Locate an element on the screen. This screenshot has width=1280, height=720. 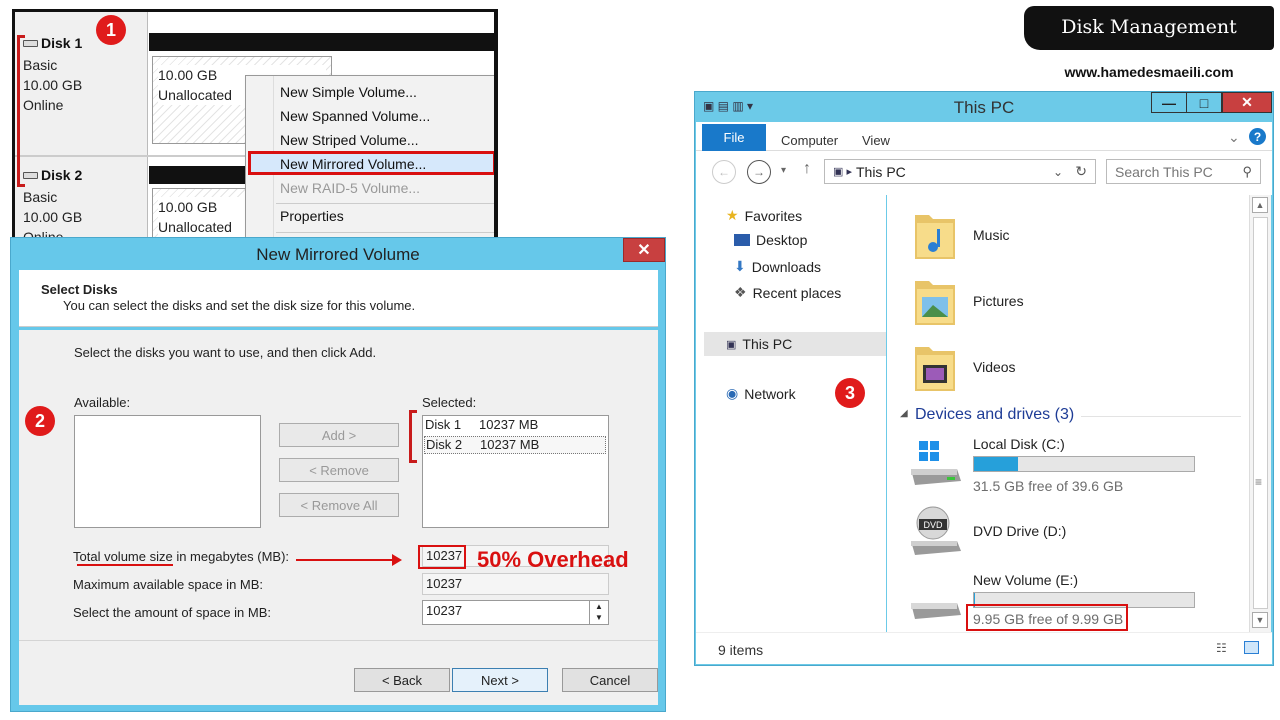
disk-2-info: Basic 10.00 GB Online is located at coordinates (53, 214).